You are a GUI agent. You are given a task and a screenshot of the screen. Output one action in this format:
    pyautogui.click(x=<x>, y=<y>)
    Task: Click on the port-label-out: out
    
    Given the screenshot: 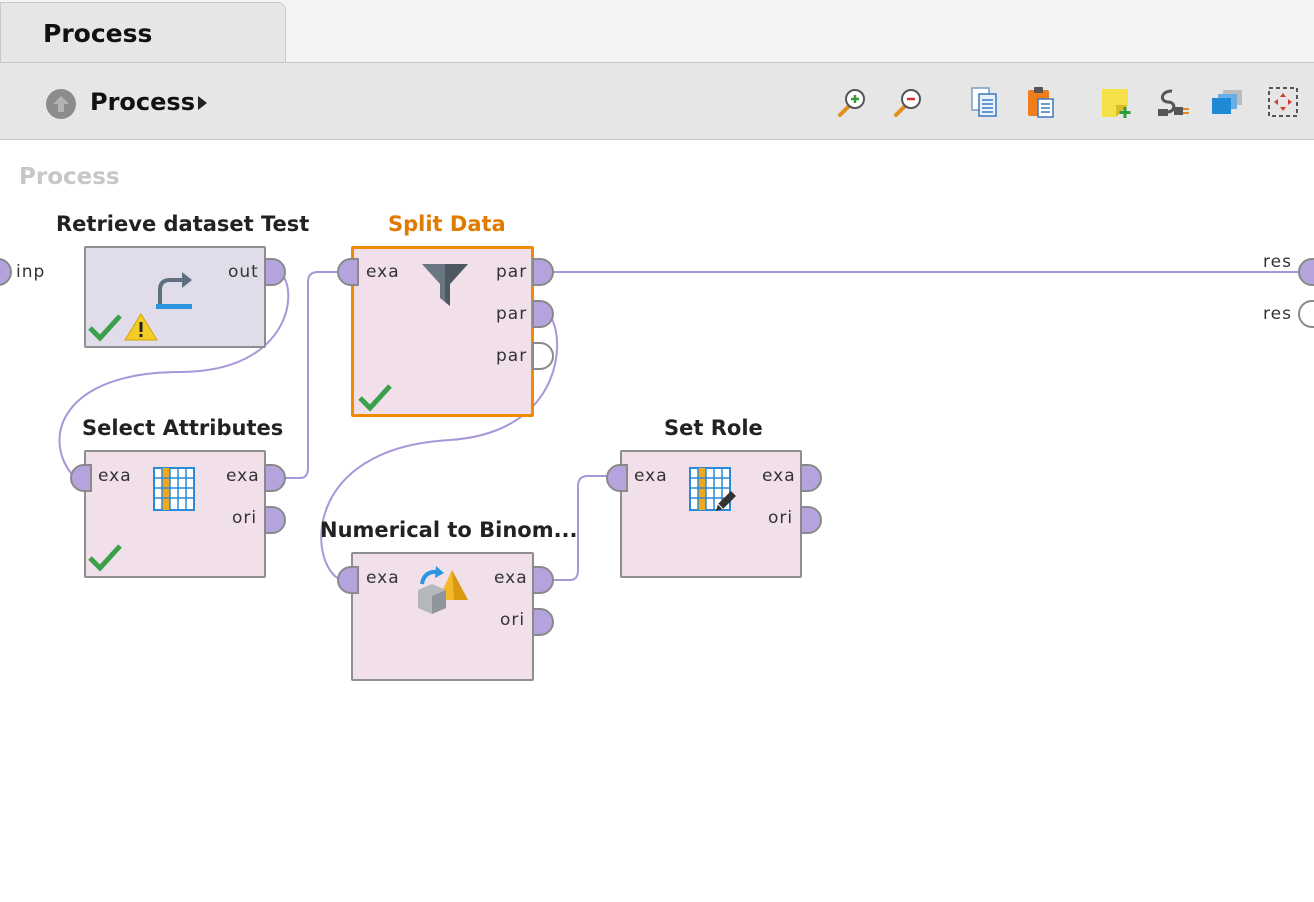 What is the action you would take?
    pyautogui.click(x=243, y=272)
    